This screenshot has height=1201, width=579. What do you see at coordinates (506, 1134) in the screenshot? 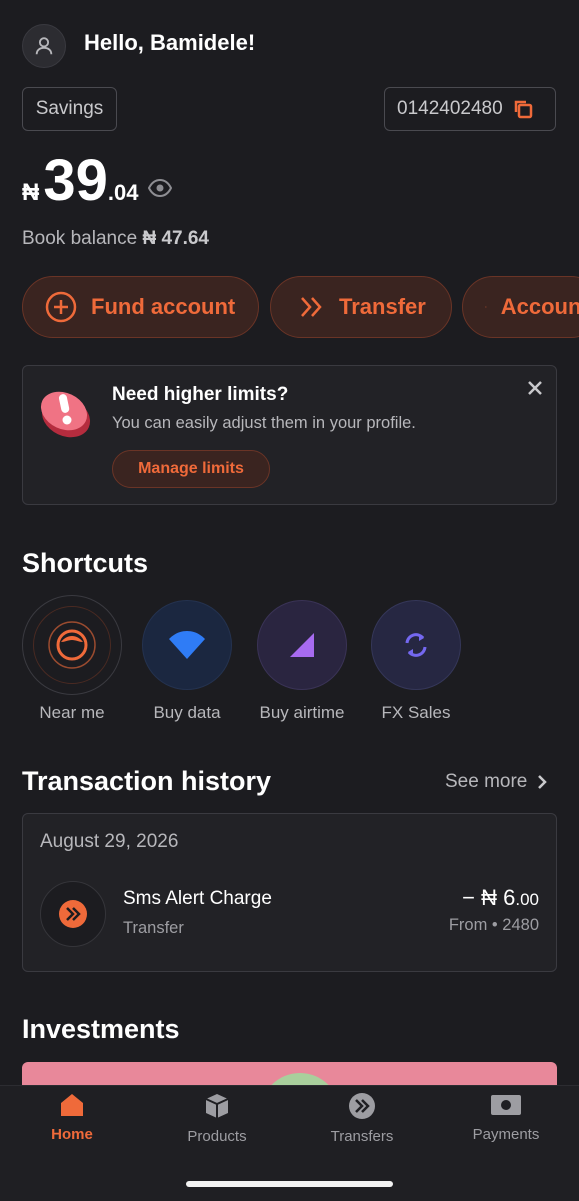
I see `nav-payments-label: Payments` at bounding box center [506, 1134].